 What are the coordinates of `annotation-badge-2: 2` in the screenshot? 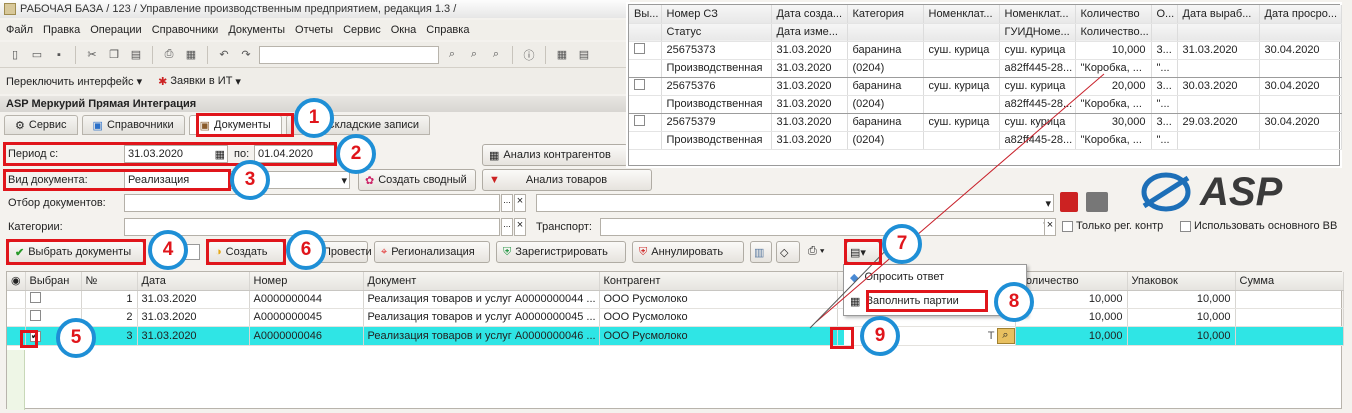 It's located at (356, 154).